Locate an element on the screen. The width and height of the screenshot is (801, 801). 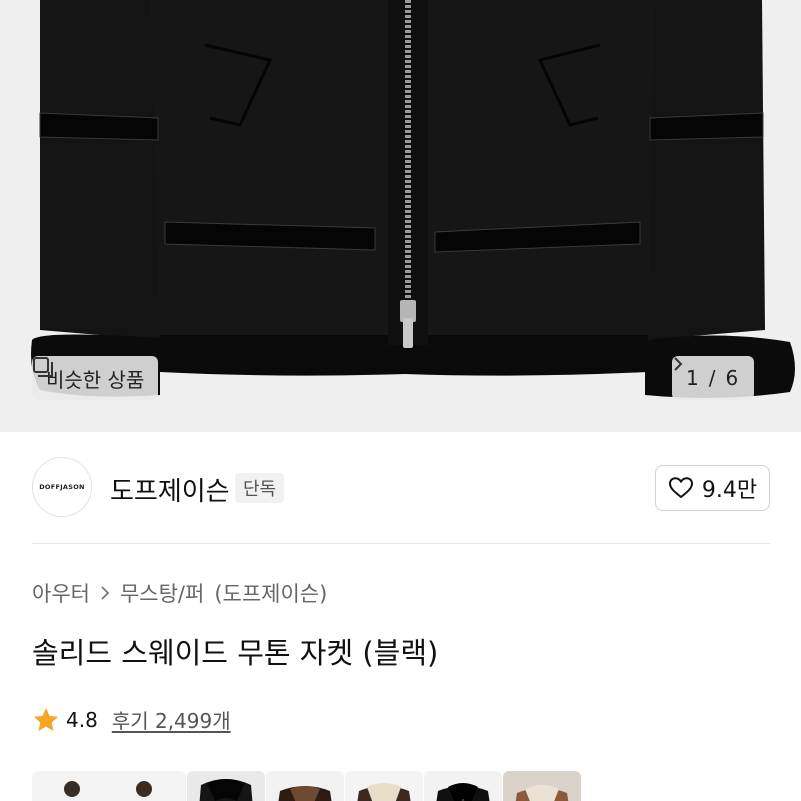
similar-items-button: 비슷한 상품 is located at coordinates (95, 378).